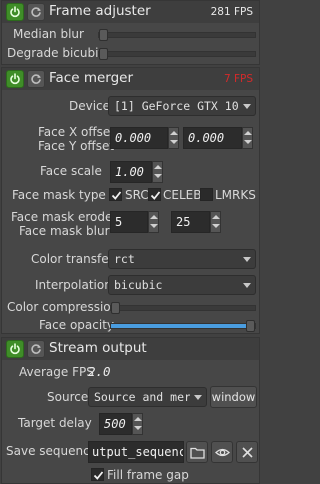  I want to click on view-sequence-button, so click(222, 452).